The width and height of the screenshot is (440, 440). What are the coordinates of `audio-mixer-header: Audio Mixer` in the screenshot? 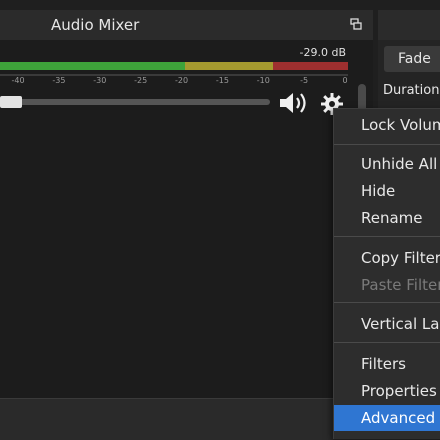 It's located at (186, 25).